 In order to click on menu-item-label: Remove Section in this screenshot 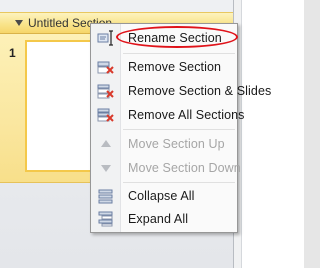, I will do `click(175, 67)`.